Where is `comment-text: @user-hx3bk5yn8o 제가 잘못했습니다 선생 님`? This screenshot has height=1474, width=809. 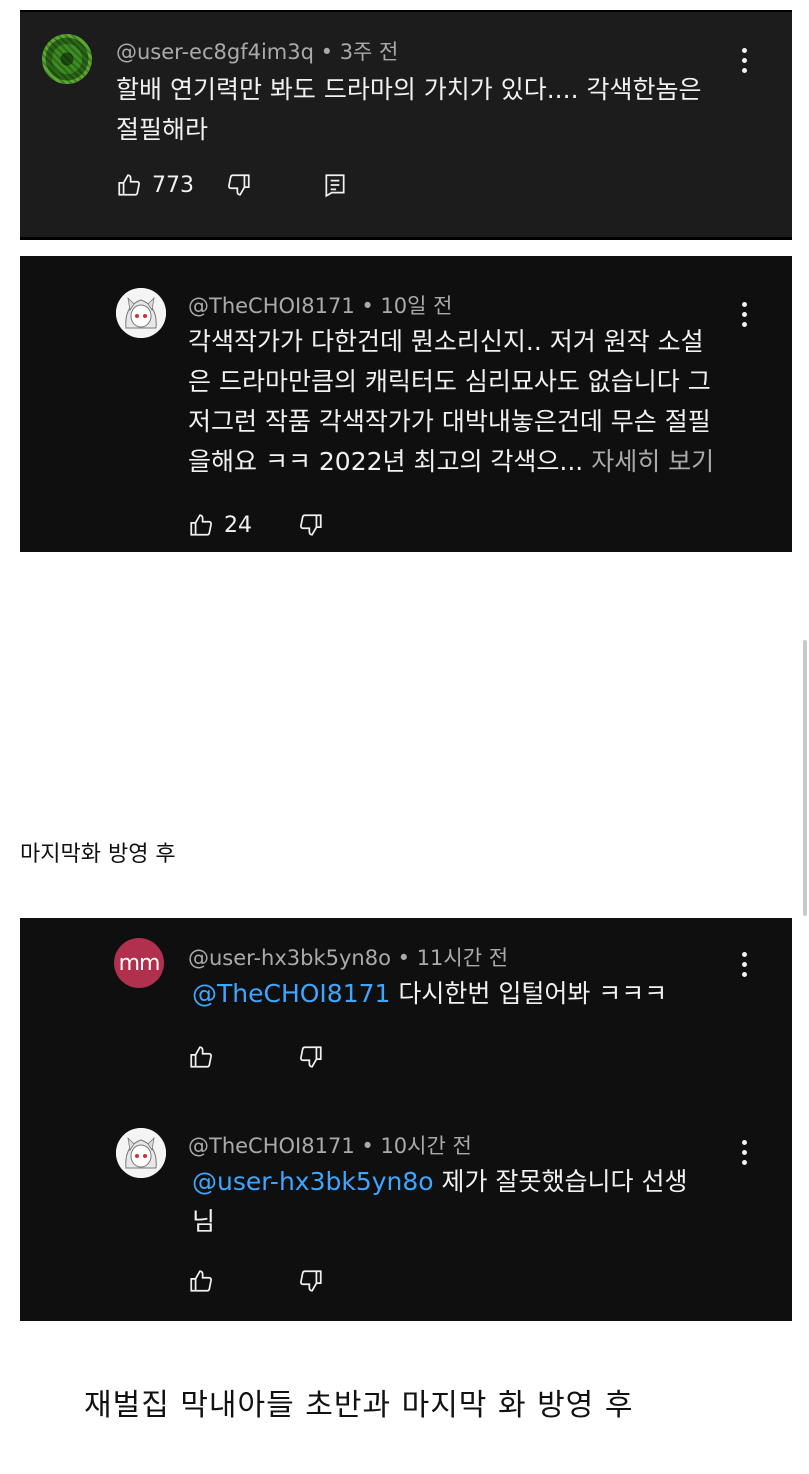
comment-text: @user-hx3bk5yn8o 제가 잘못했습니다 선생 님 is located at coordinates (472, 1202).